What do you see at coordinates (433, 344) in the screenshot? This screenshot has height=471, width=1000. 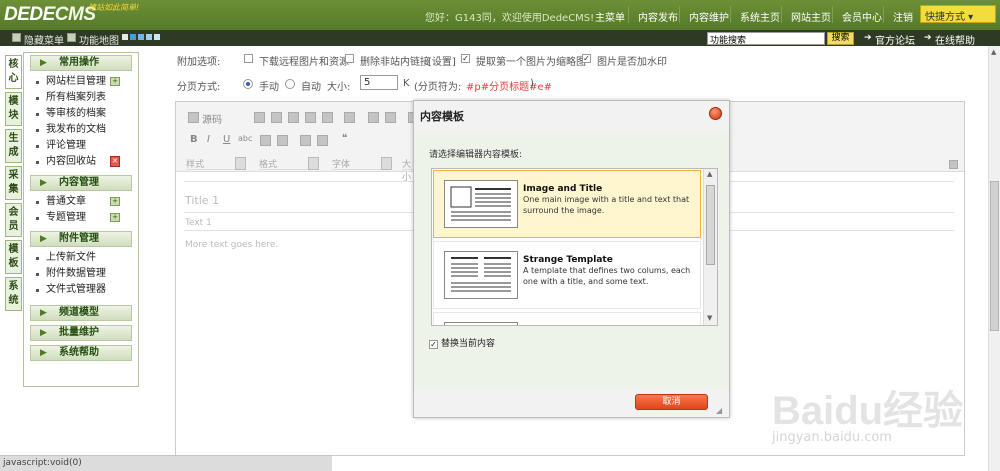 I see `replace-content-checkbox: ✓` at bounding box center [433, 344].